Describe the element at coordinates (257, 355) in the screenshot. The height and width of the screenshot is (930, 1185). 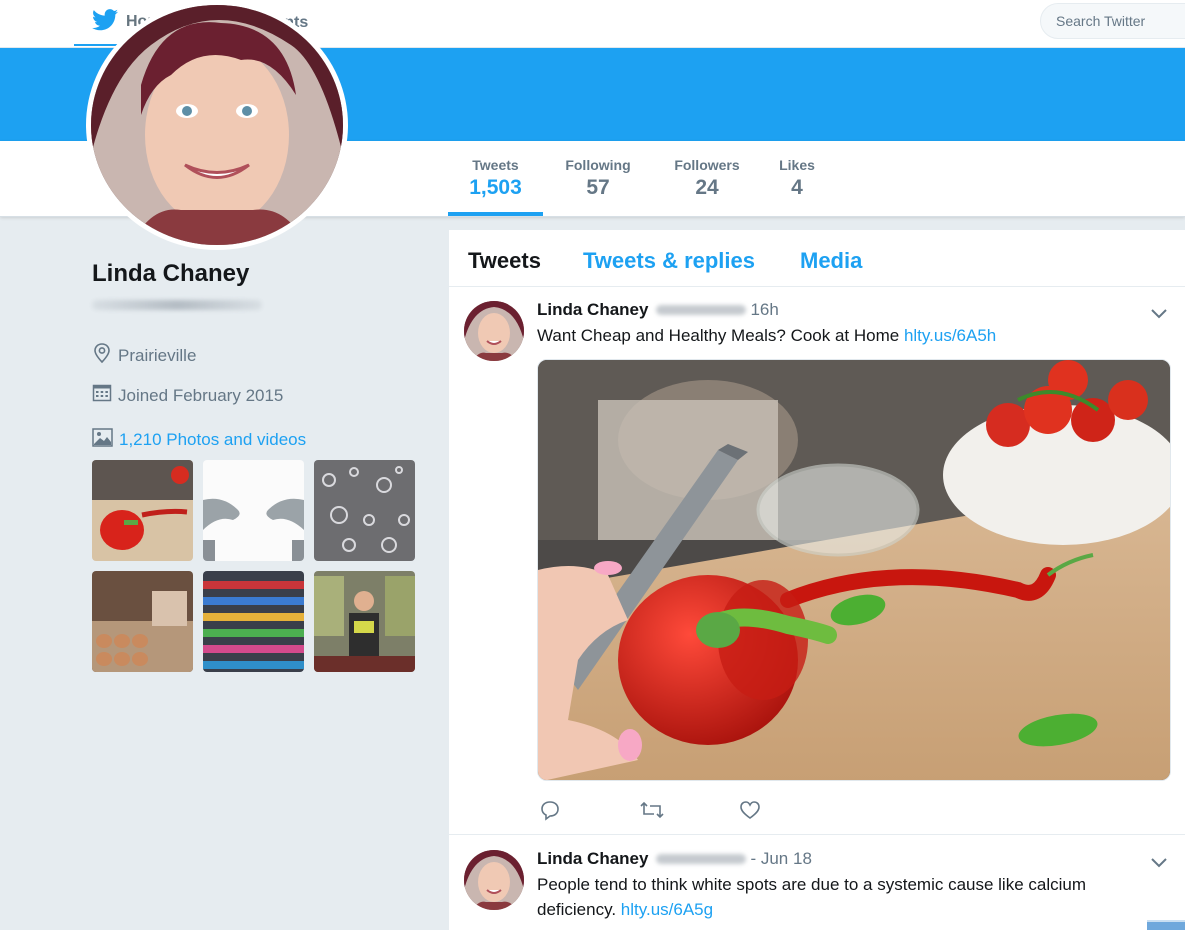
I see `profile-location: Prairieville` at that location.